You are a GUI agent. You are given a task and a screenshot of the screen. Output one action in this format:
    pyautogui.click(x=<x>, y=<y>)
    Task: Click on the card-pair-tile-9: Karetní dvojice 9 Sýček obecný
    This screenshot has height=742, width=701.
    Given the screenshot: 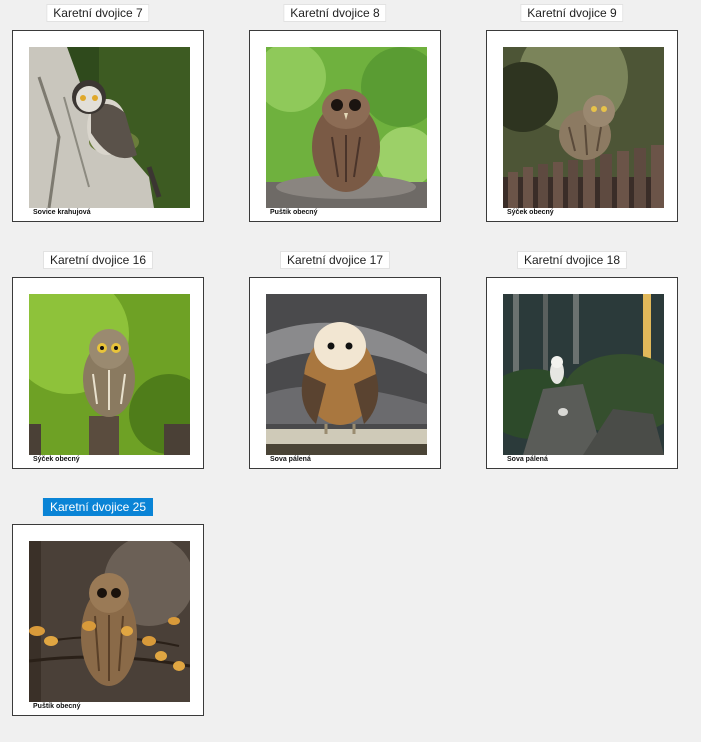 What is the action you would take?
    pyautogui.click(x=576, y=111)
    